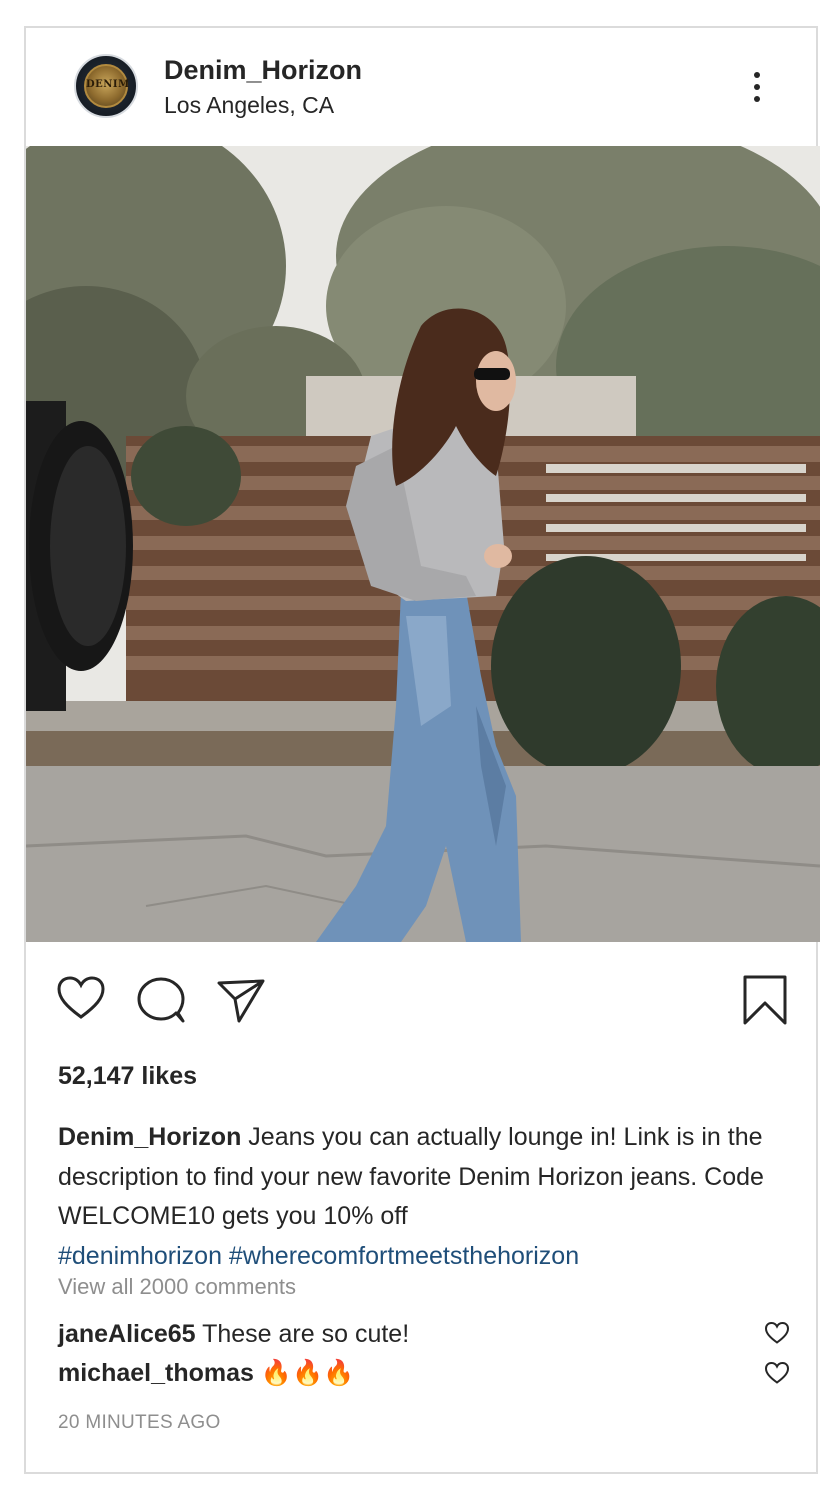 The height and width of the screenshot is (1502, 830). I want to click on send-icon, so click(241, 1003).